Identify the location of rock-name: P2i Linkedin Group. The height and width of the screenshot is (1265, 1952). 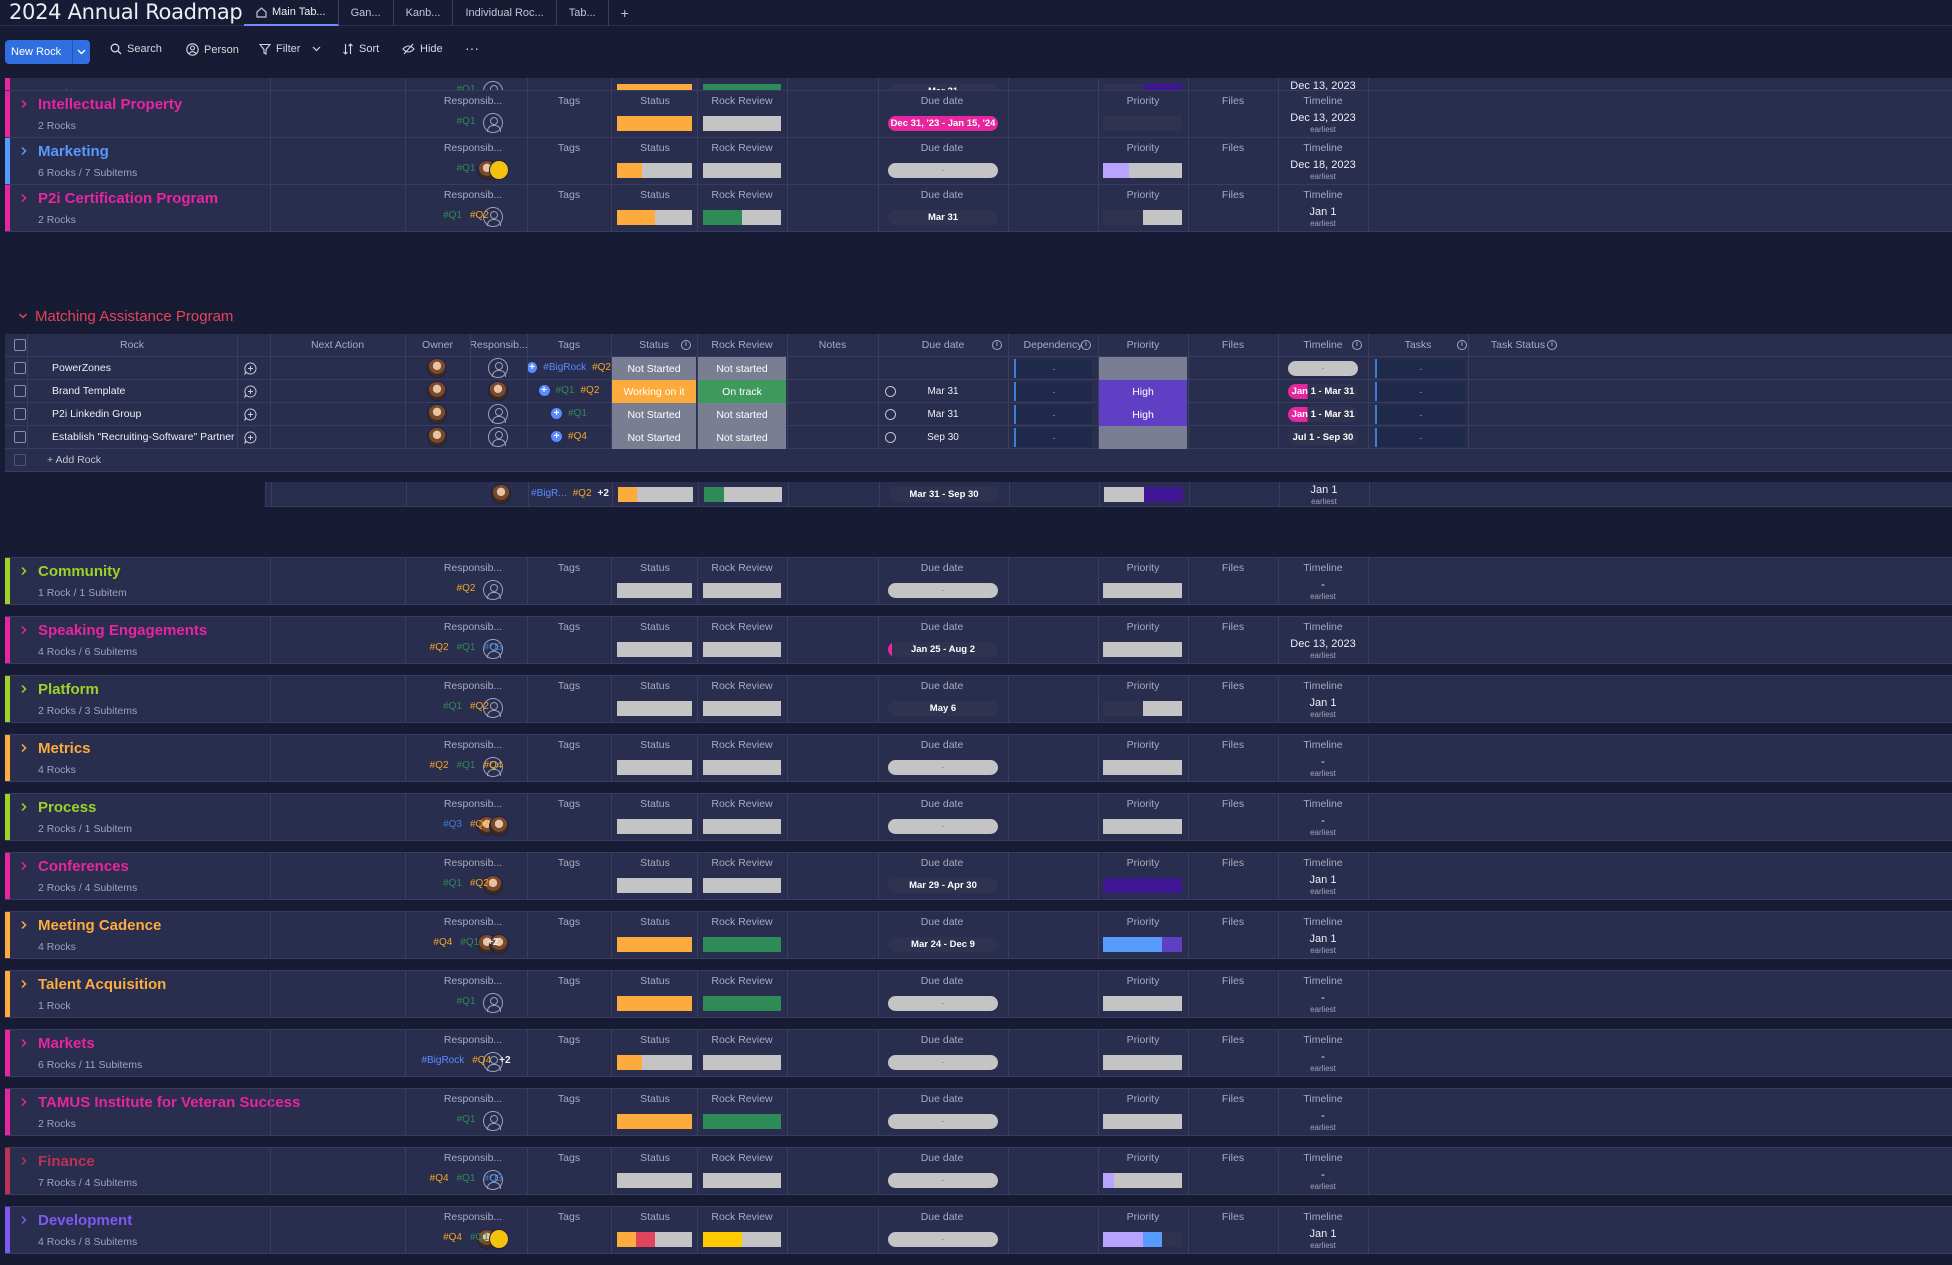
(96, 414).